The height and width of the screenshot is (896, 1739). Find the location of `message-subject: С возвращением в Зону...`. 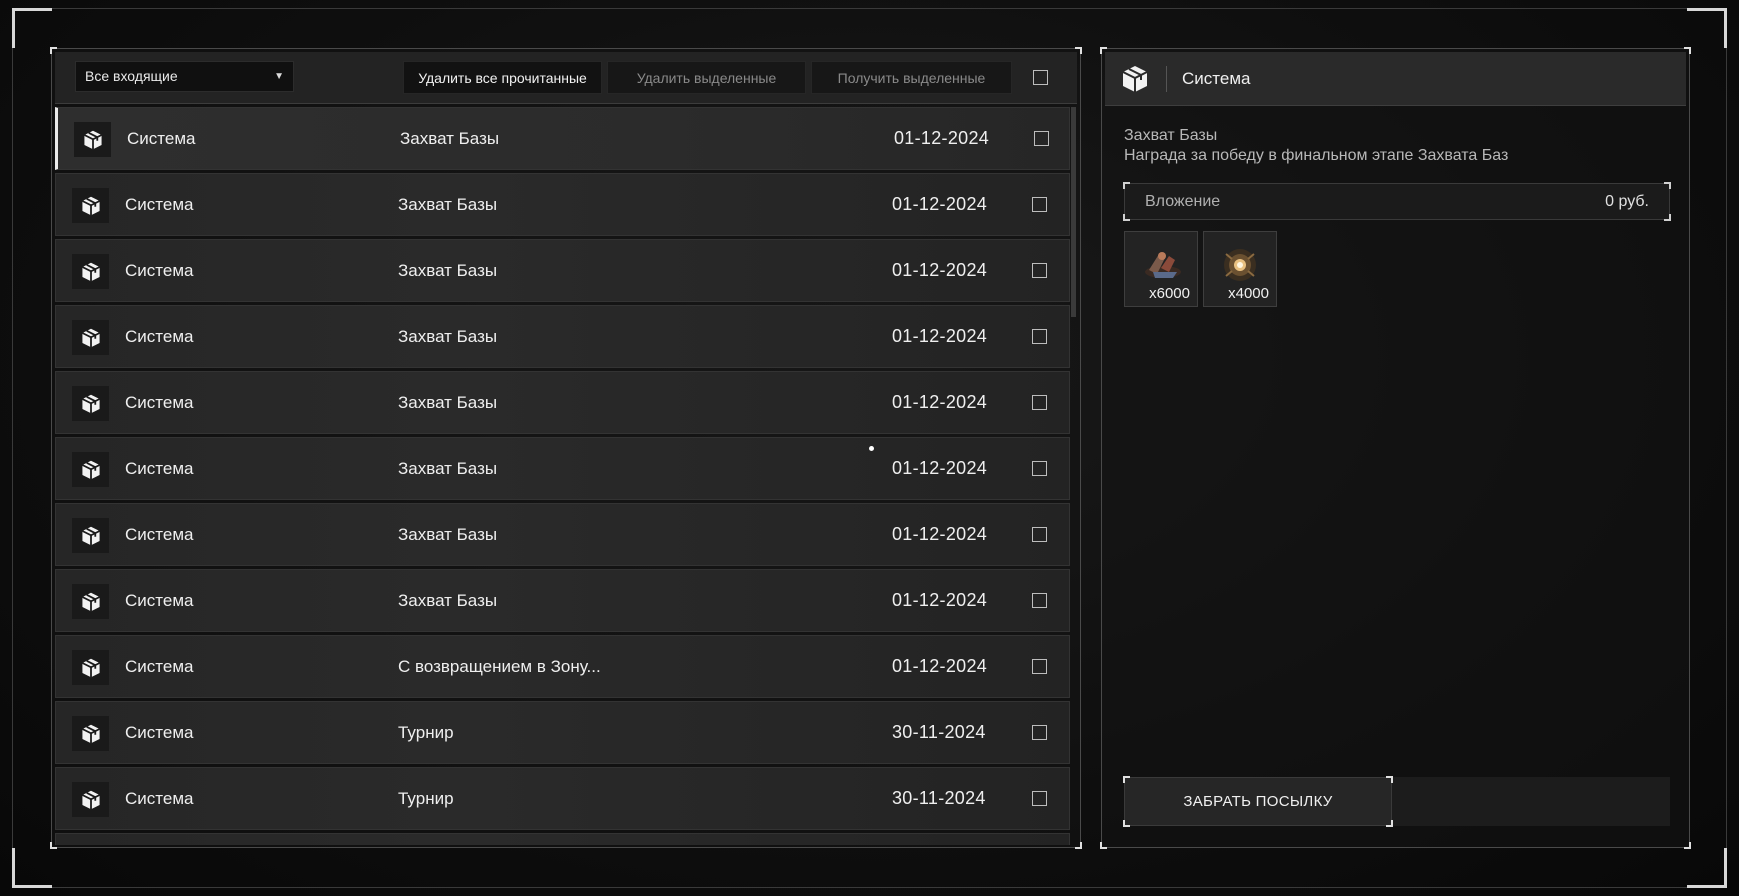

message-subject: С возвращением в Зону... is located at coordinates (499, 666).